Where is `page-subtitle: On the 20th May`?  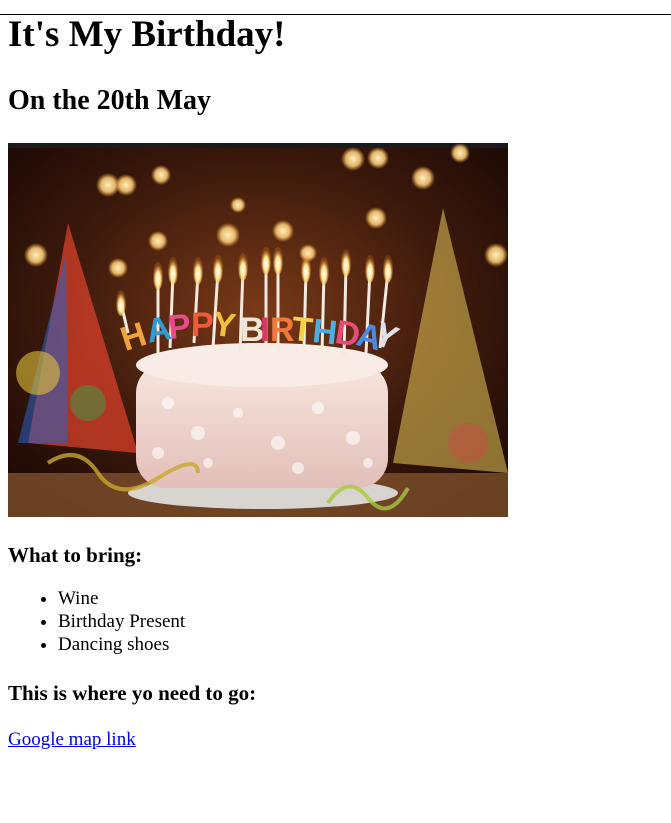 page-subtitle: On the 20th May is located at coordinates (109, 100).